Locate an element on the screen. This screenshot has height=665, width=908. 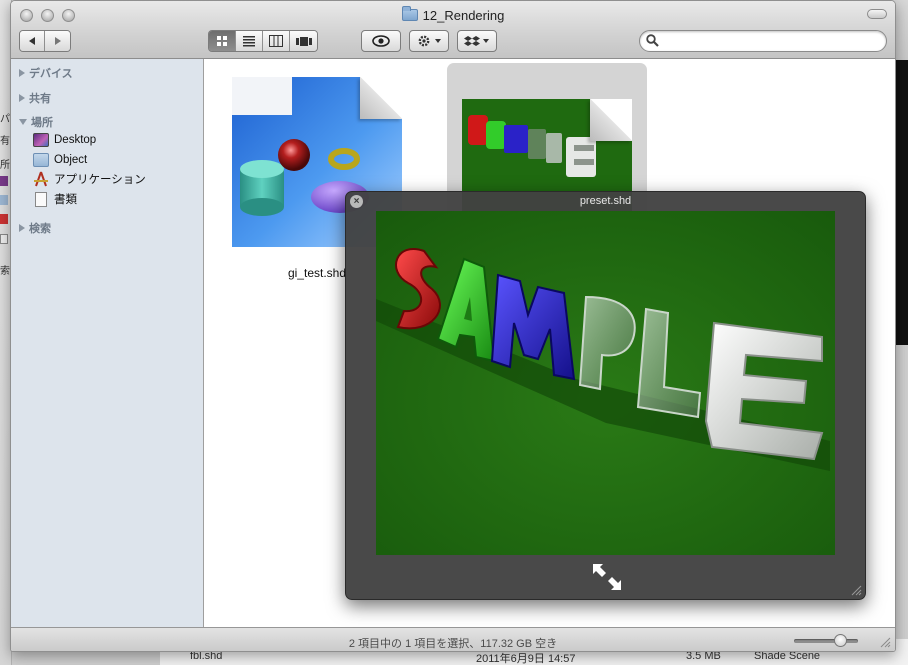
sidebar-section-devices: デバイス is located at coordinates (46, 73).